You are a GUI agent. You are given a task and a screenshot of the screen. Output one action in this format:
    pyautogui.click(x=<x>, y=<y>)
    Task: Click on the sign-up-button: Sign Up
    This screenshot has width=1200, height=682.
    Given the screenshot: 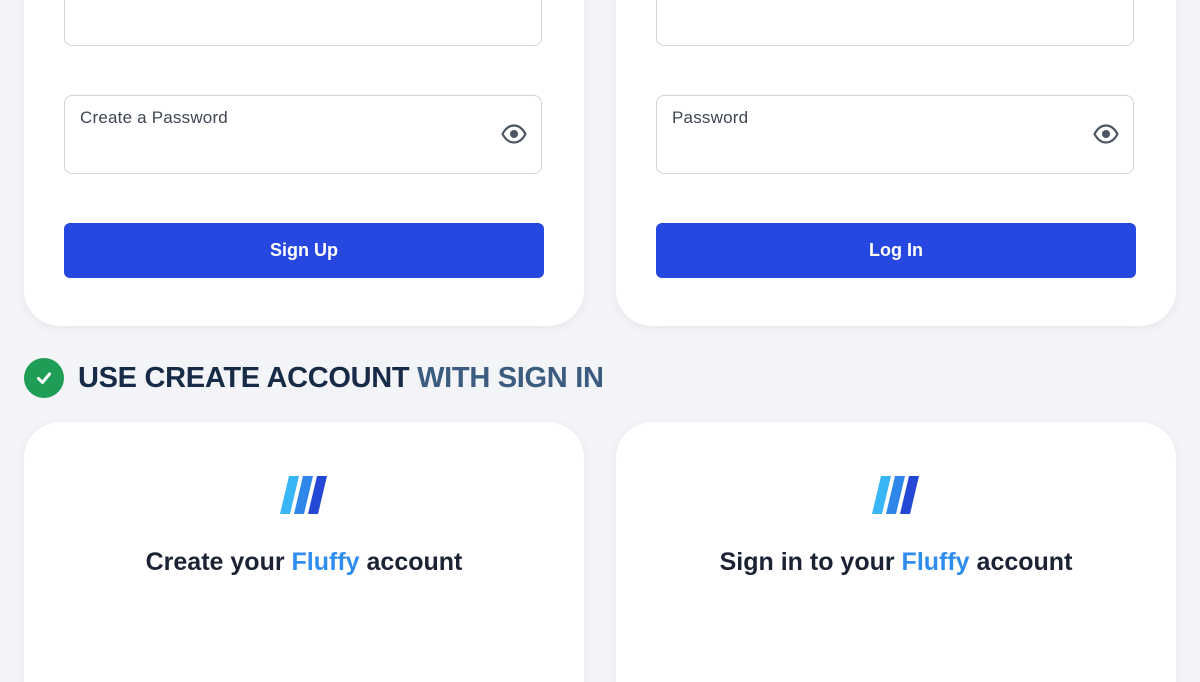 What is the action you would take?
    pyautogui.click(x=304, y=250)
    